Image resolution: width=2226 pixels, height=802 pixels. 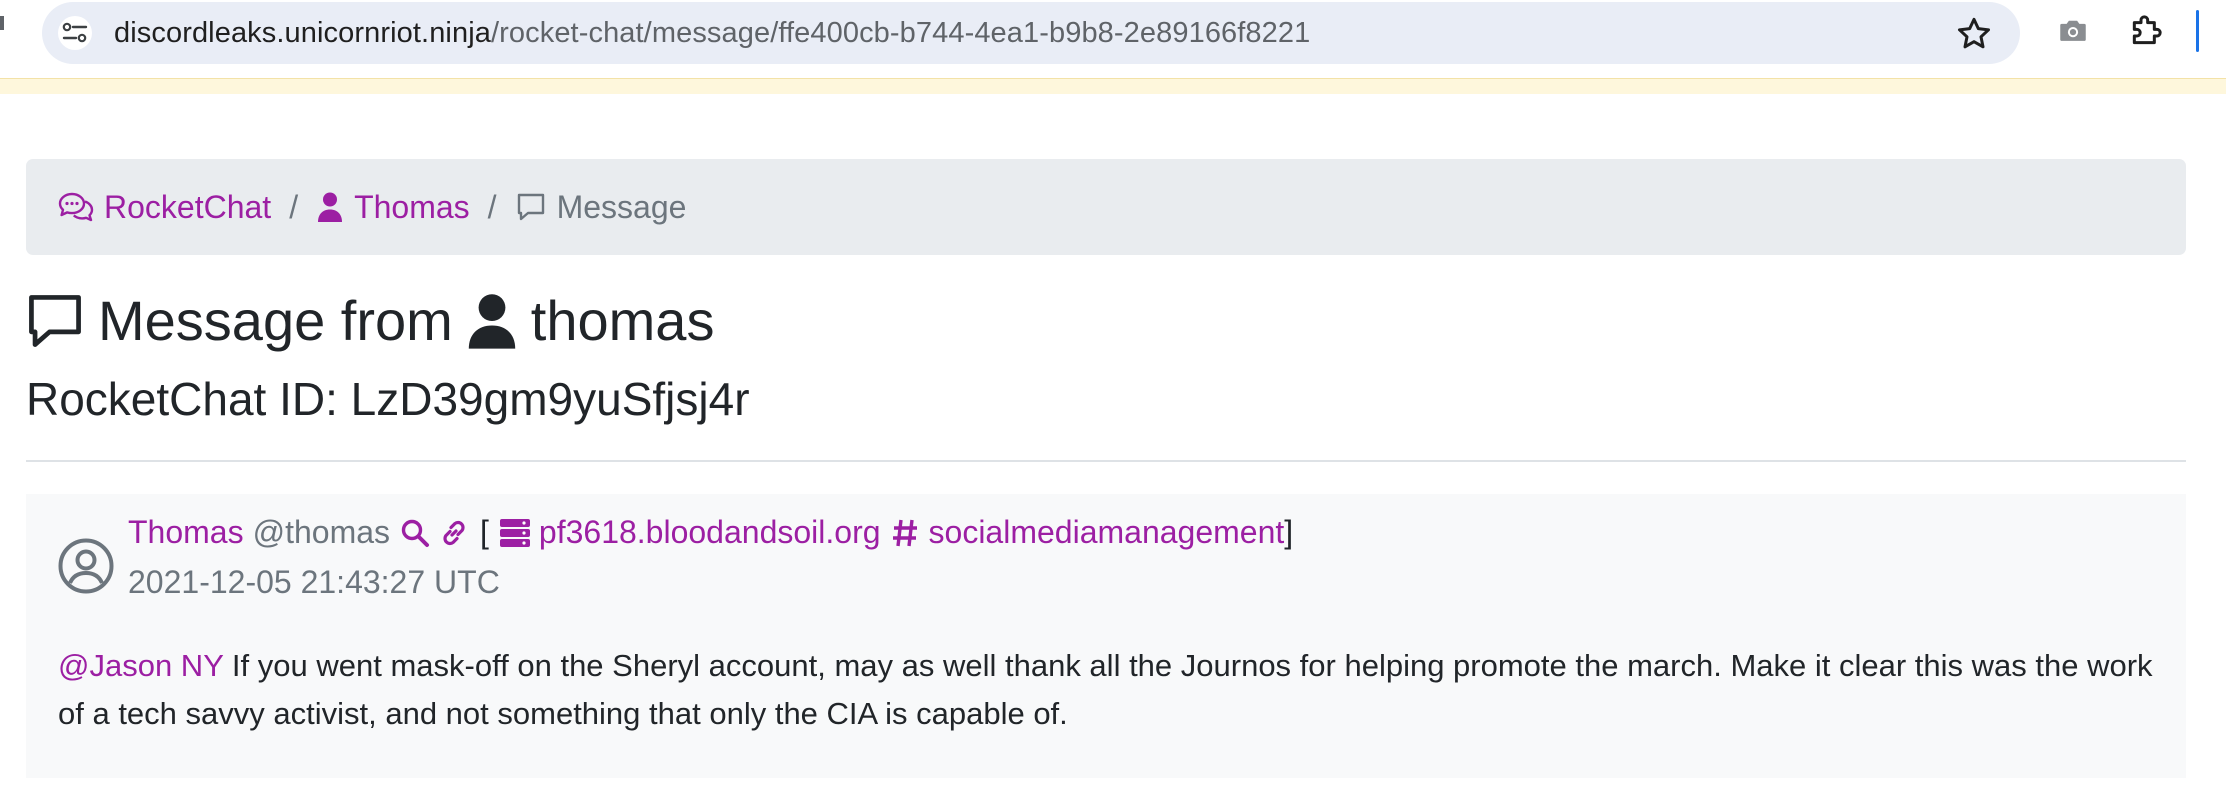 I want to click on site-info-icon, so click(x=75, y=33).